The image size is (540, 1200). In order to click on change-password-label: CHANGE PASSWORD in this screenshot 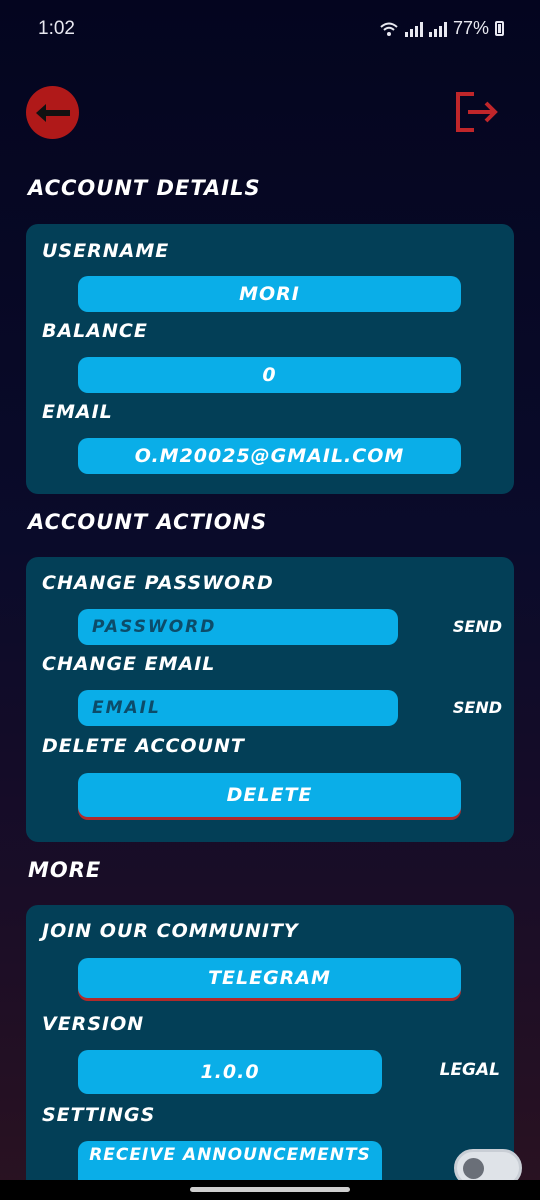, I will do `click(158, 583)`.